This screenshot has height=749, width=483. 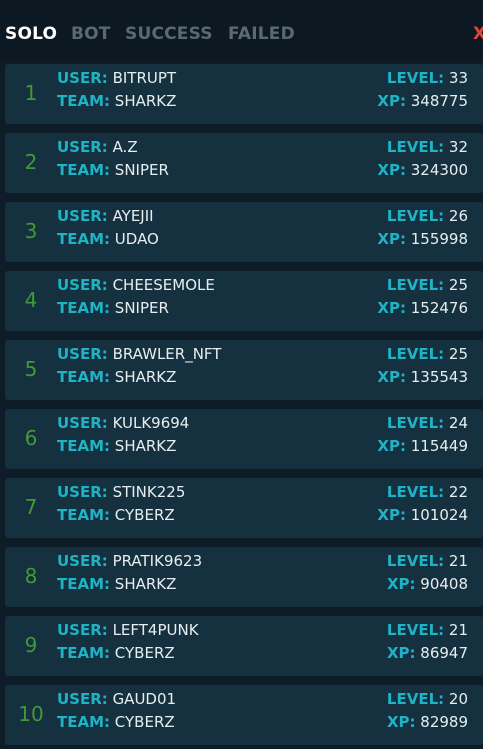 I want to click on xp-value: 324300, so click(x=439, y=170).